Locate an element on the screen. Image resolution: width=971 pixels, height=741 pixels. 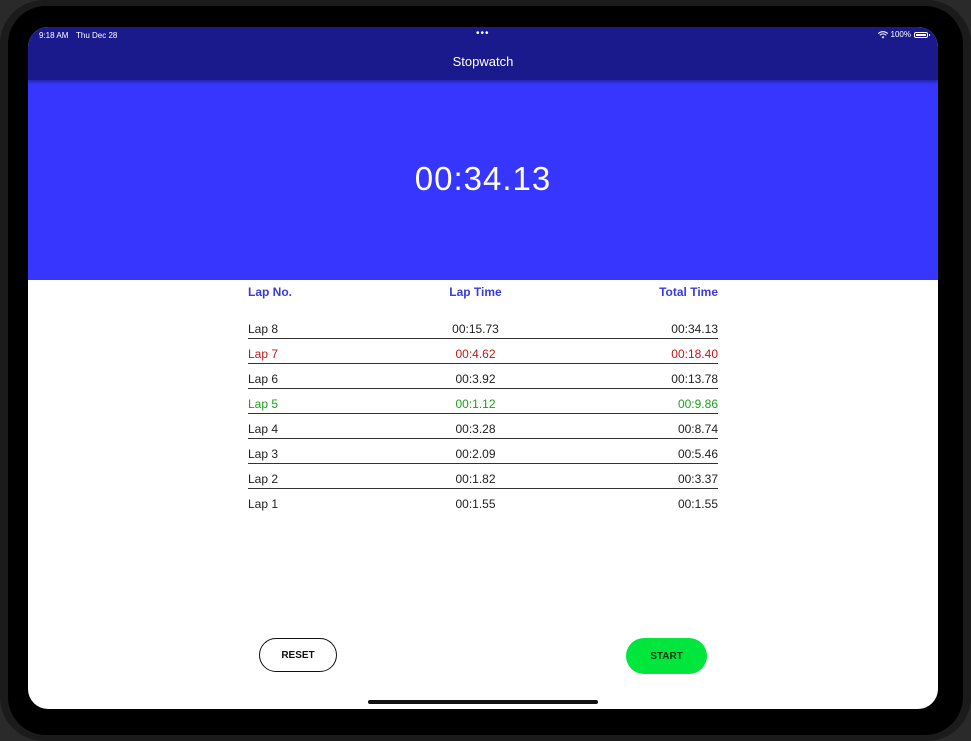
lap-number: Lap 1 is located at coordinates (263, 504).